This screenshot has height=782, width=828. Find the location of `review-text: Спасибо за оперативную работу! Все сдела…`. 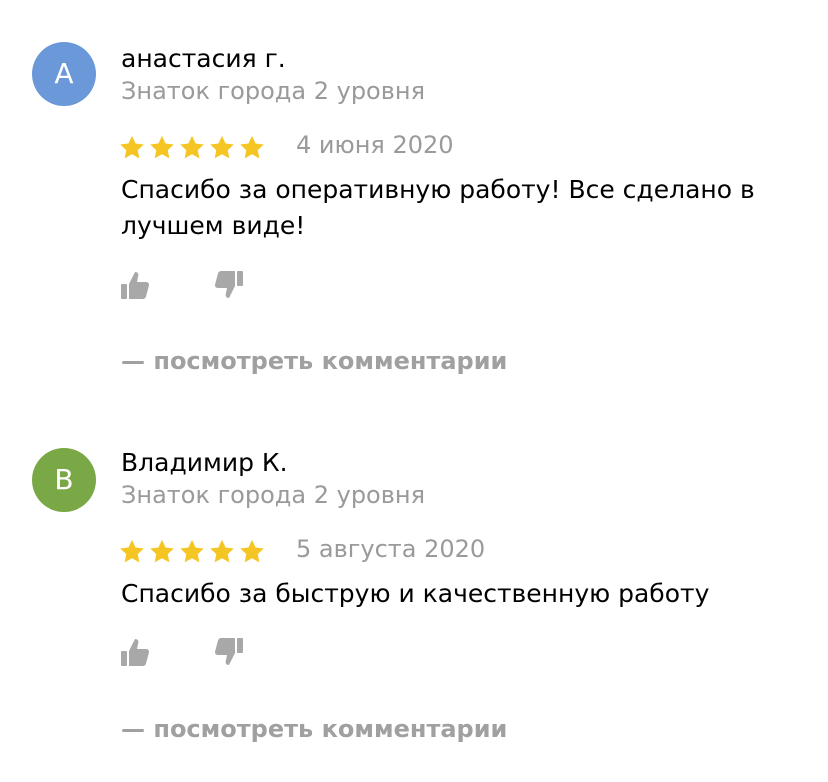

review-text: Спасибо за оперативную работу! Все сдела… is located at coordinates (438, 207).